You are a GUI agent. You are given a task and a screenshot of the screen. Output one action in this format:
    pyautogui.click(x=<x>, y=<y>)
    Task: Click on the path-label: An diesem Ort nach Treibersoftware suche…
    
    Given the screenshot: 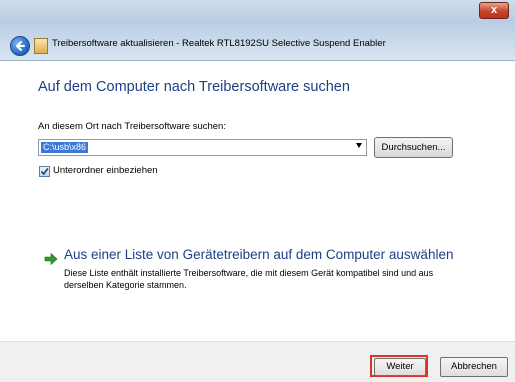 What is the action you would take?
    pyautogui.click(x=132, y=126)
    